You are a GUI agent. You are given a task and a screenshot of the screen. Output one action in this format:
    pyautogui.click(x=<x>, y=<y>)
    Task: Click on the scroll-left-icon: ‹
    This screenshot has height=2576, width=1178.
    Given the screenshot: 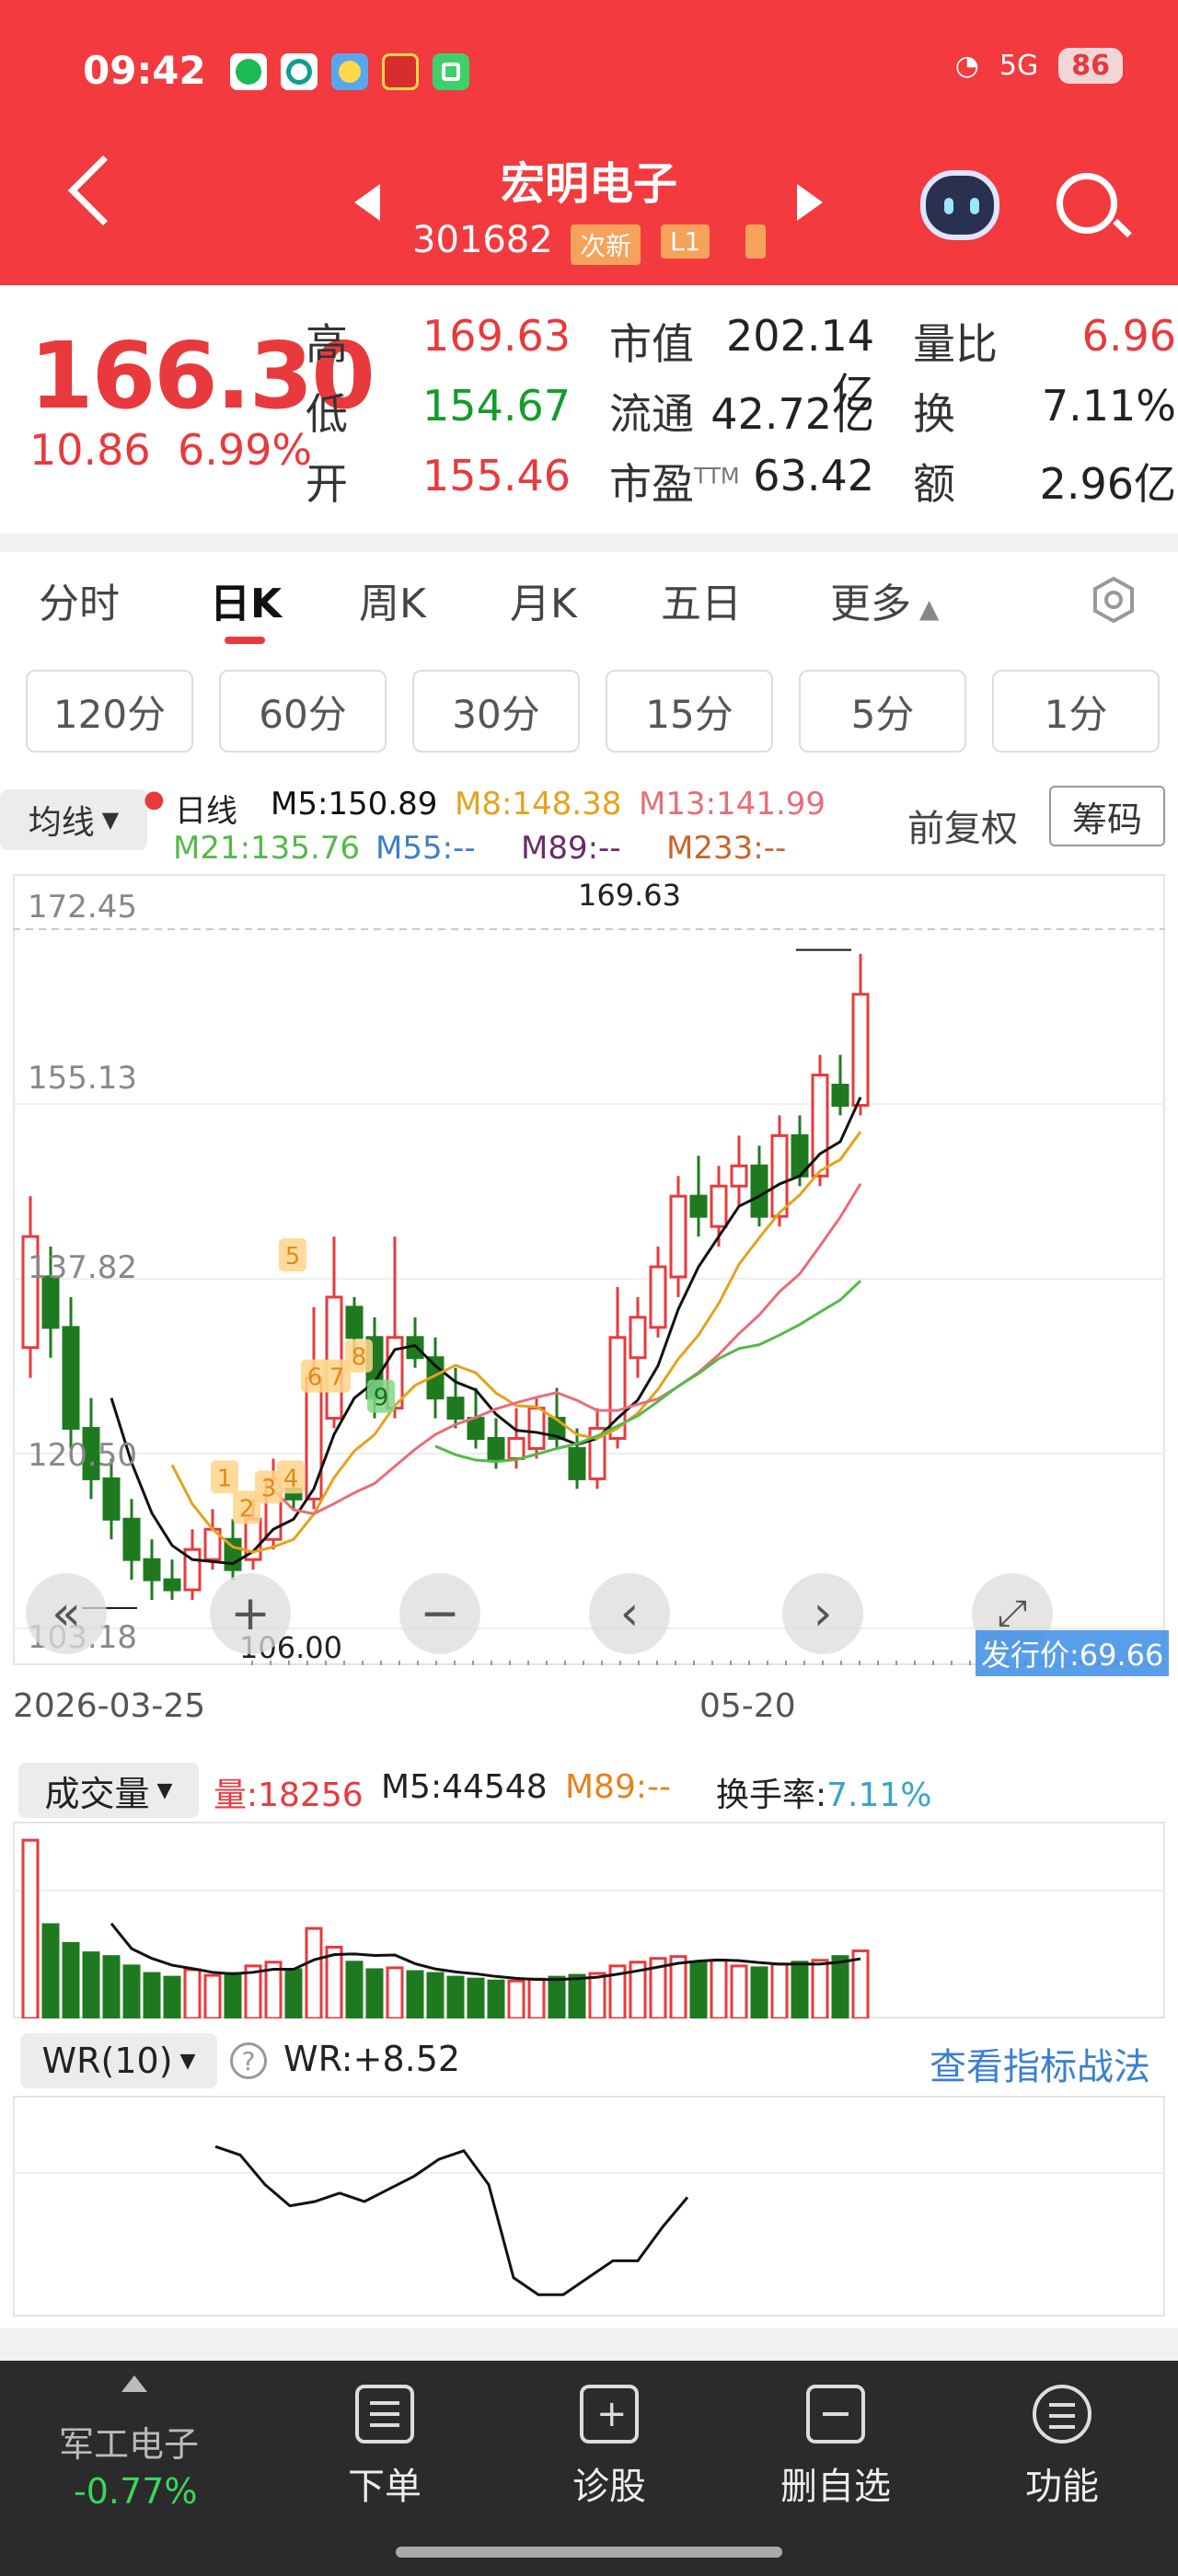 What is the action you would take?
    pyautogui.click(x=629, y=1613)
    